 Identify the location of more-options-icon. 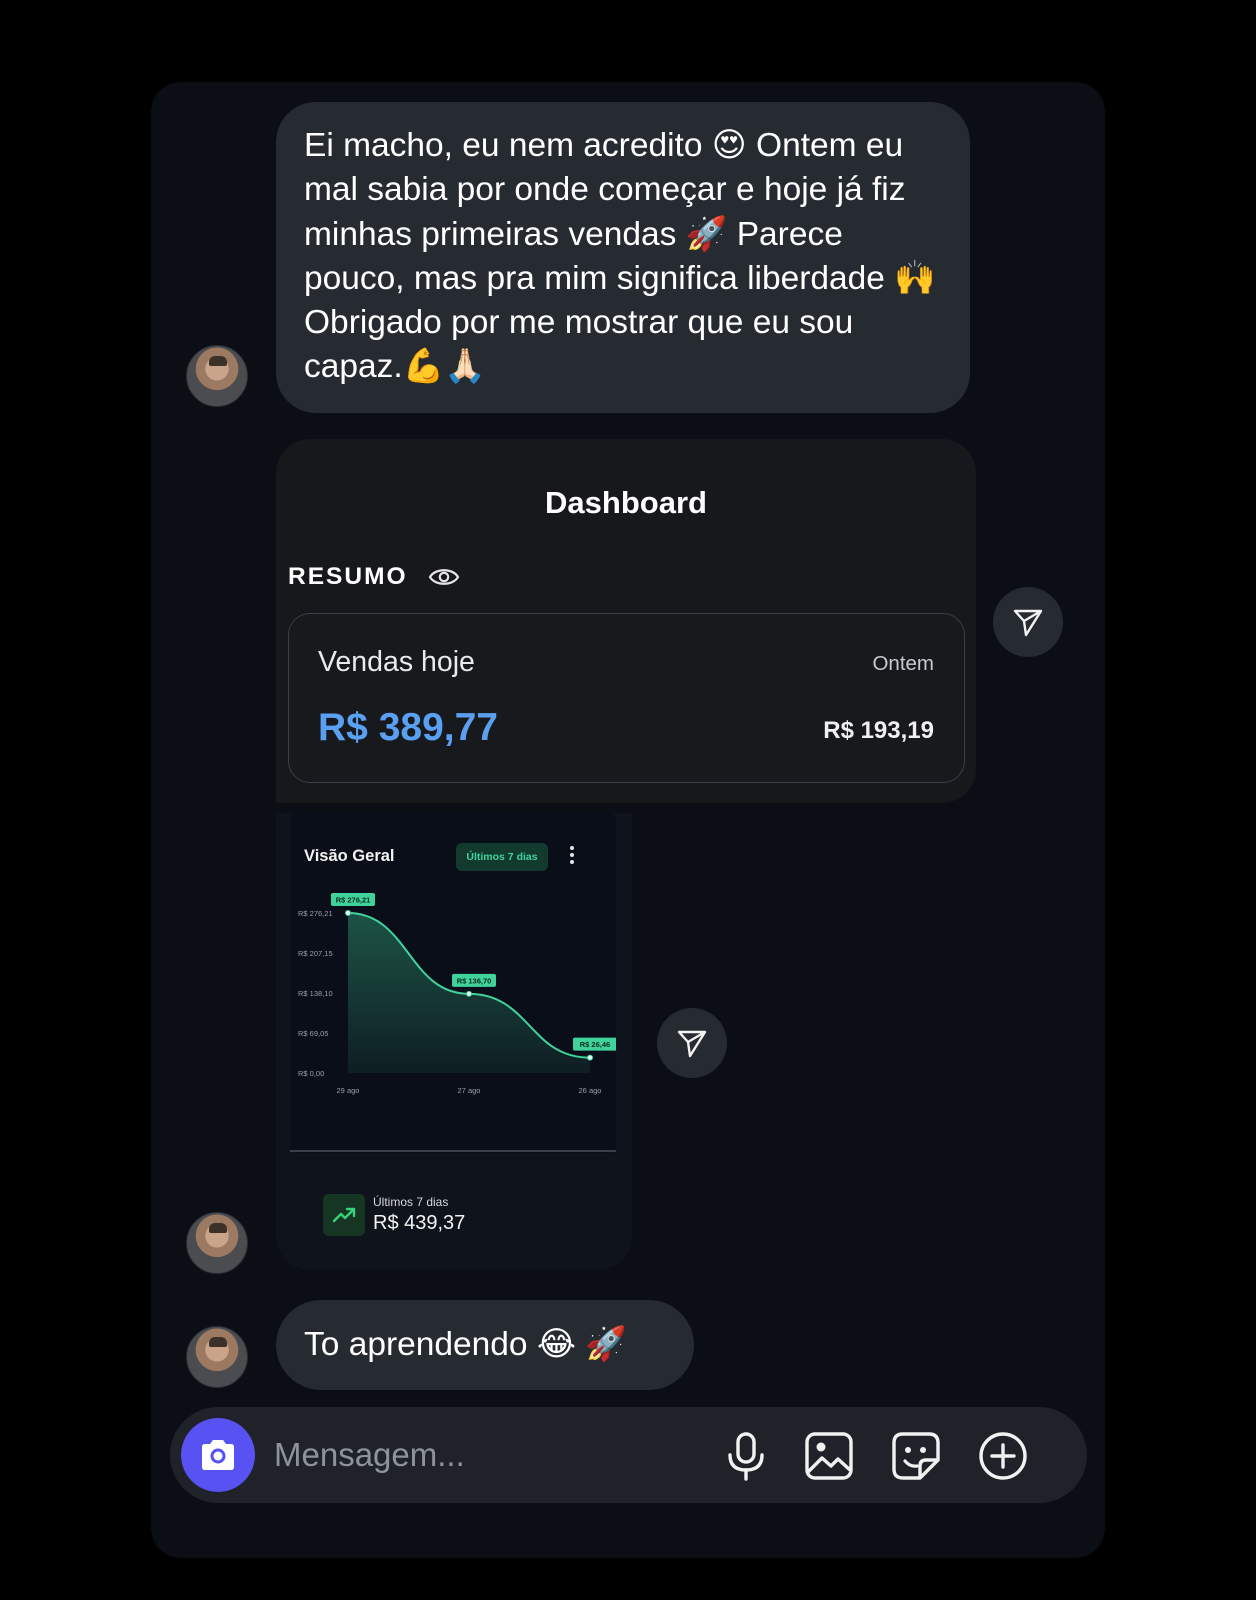
(572, 857).